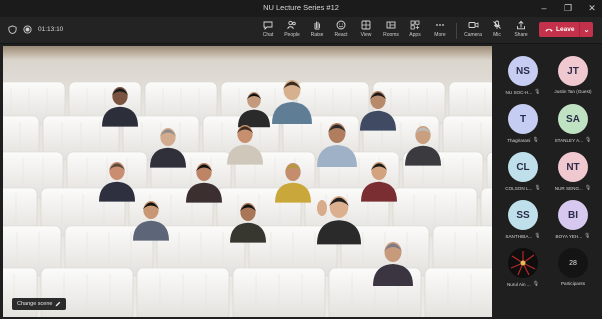  I want to click on camera-icon, so click(473, 25).